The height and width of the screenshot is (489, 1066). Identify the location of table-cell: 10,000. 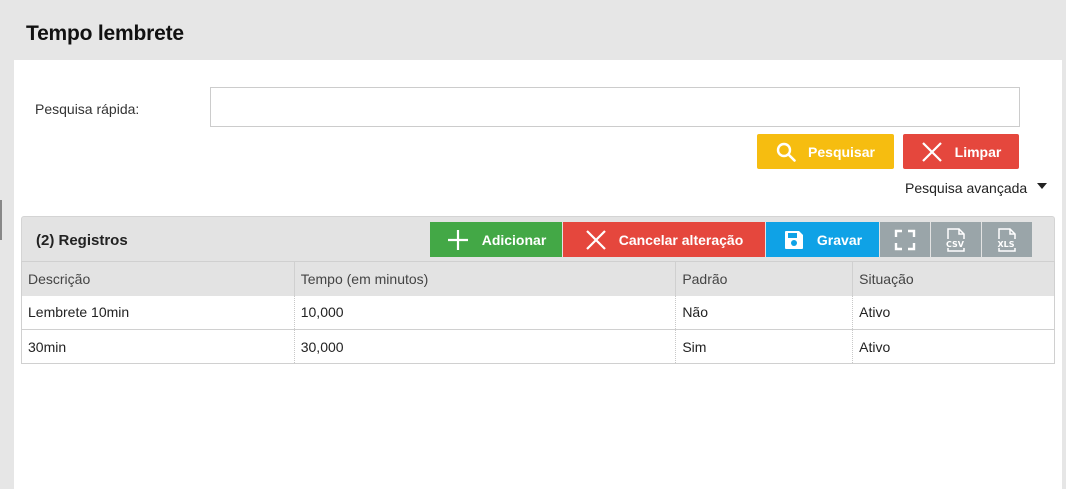
(485, 312).